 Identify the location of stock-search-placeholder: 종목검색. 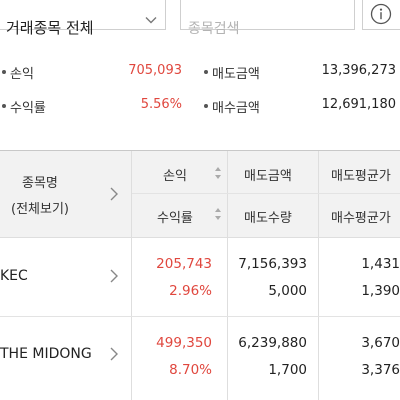
(214, 28).